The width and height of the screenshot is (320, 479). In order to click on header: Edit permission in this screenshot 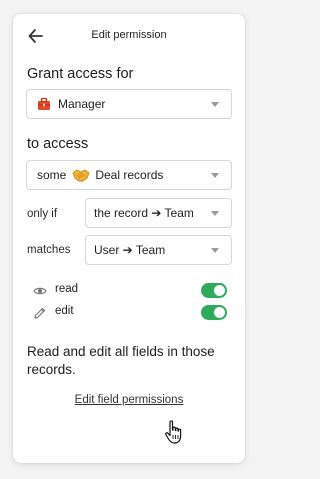, I will do `click(129, 37)`.